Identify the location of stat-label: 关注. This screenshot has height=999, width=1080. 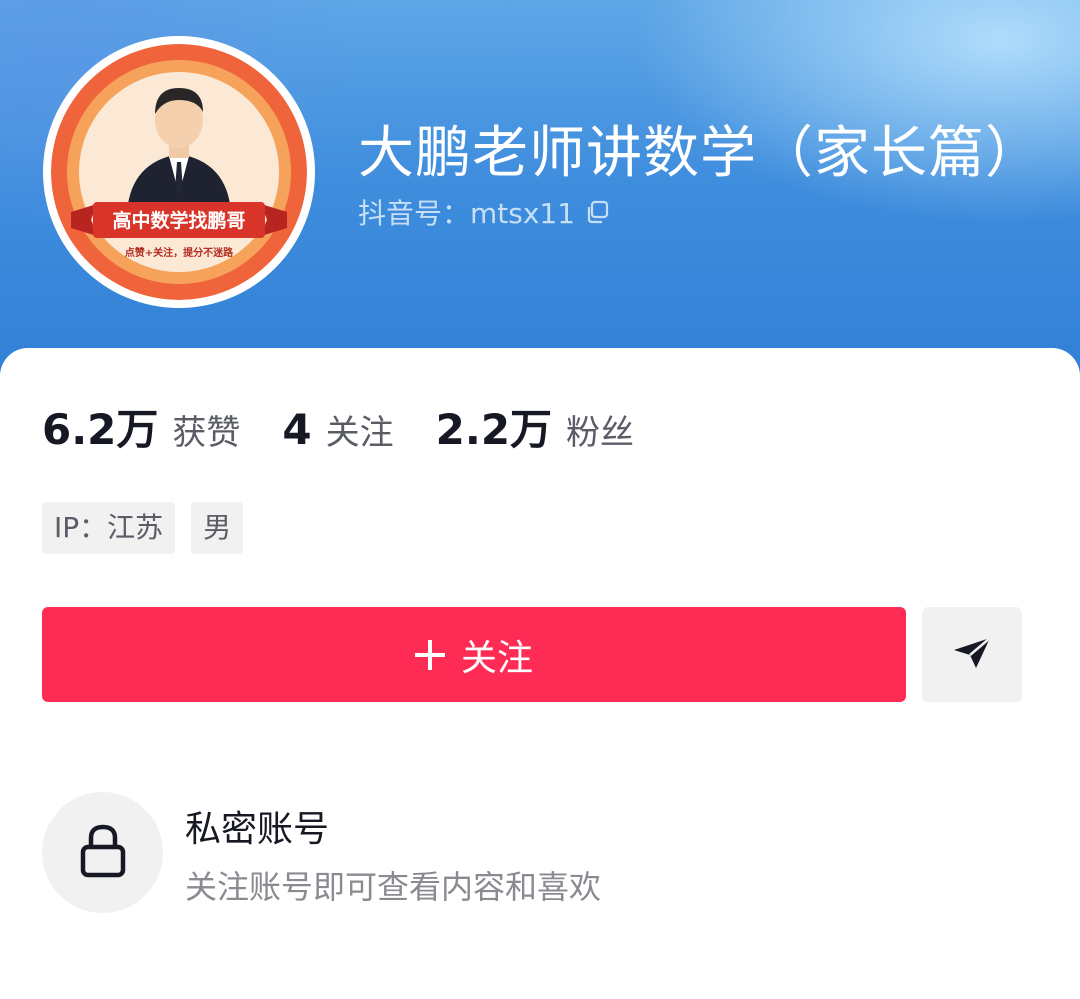
(359, 433).